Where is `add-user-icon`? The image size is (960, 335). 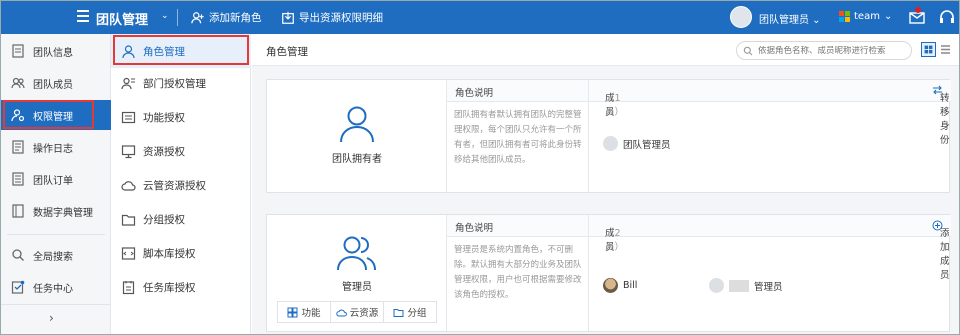
add-user-icon is located at coordinates (197, 17).